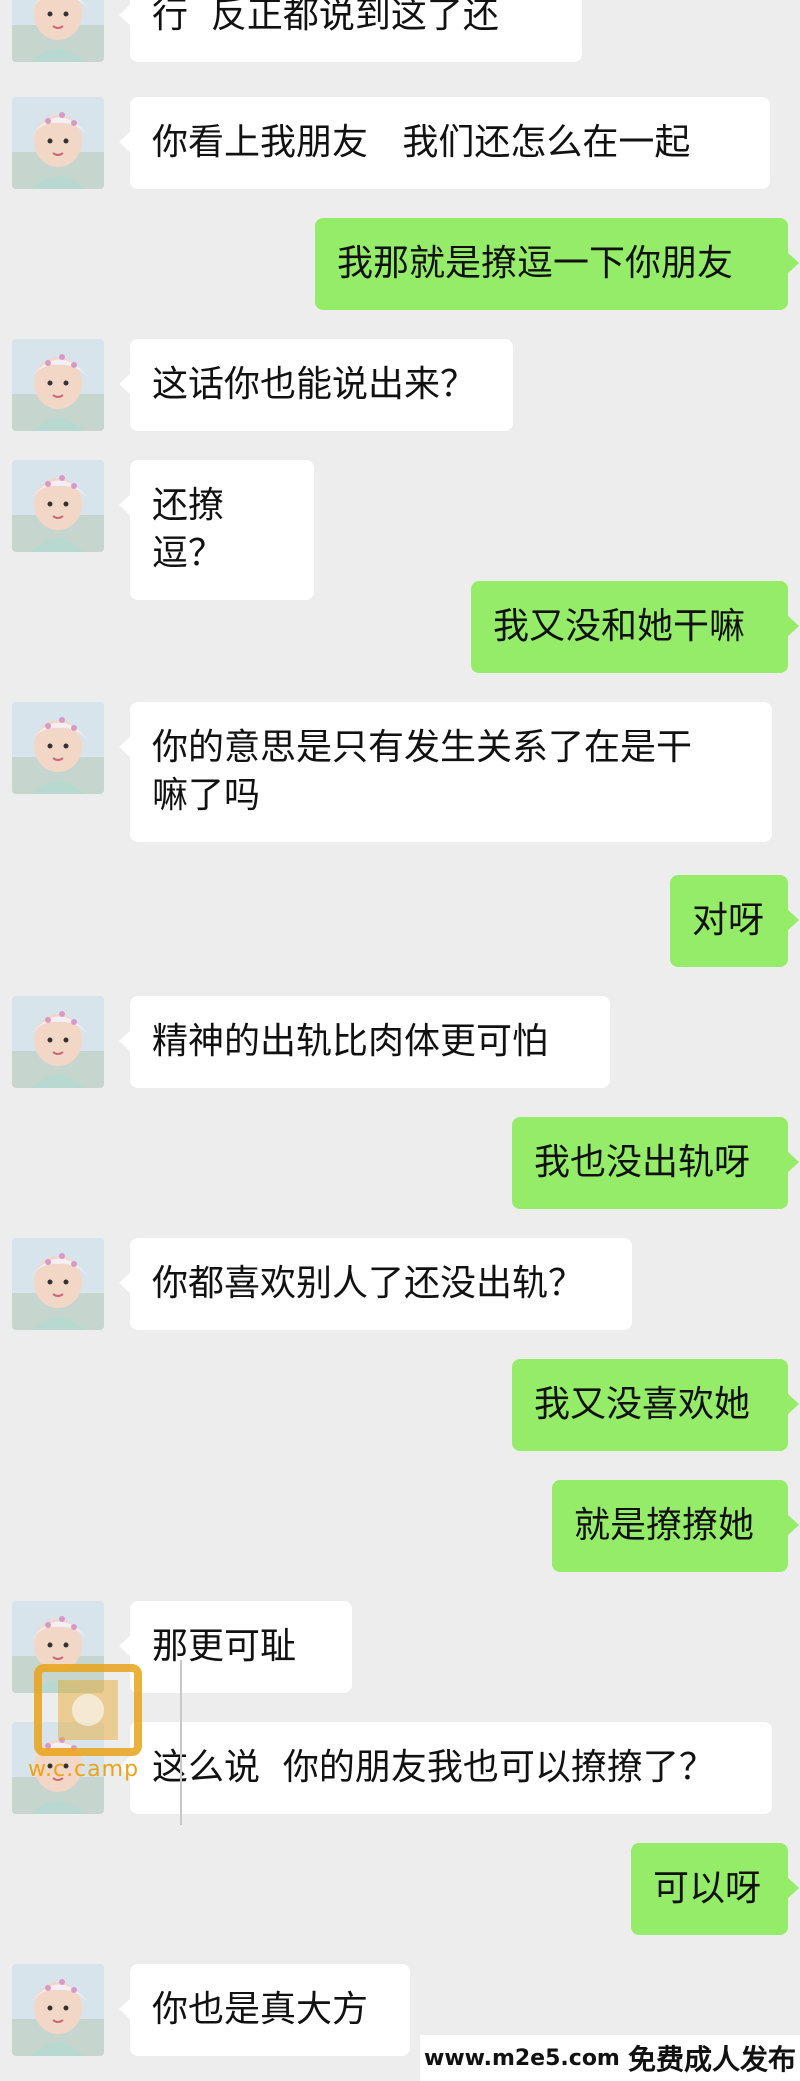 Image resolution: width=800 pixels, height=2081 pixels. What do you see at coordinates (635, 627) in the screenshot?
I see `message-bubble-outgoing: 我又没和她干嘛` at bounding box center [635, 627].